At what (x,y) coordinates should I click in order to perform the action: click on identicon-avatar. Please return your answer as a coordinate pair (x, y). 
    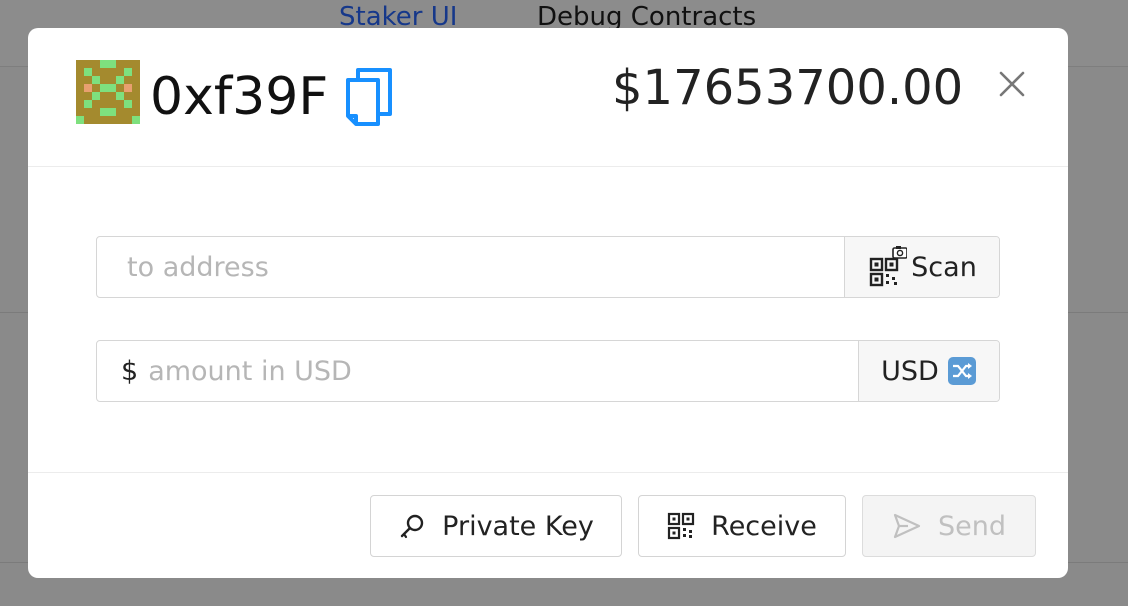
    Looking at the image, I should click on (108, 92).